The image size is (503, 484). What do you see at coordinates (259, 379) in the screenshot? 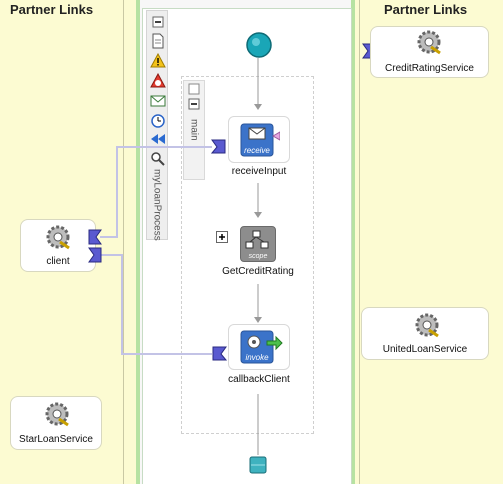
I see `callback-client-label: callbackClient` at bounding box center [259, 379].